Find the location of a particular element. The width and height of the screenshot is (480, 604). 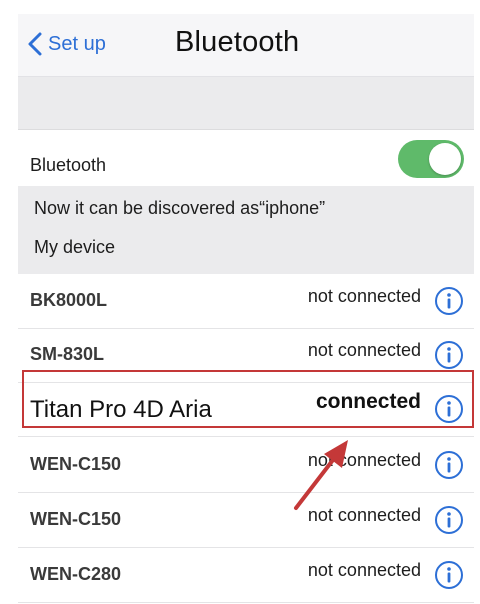

device-row: BK8000L not connected is located at coordinates (246, 301).